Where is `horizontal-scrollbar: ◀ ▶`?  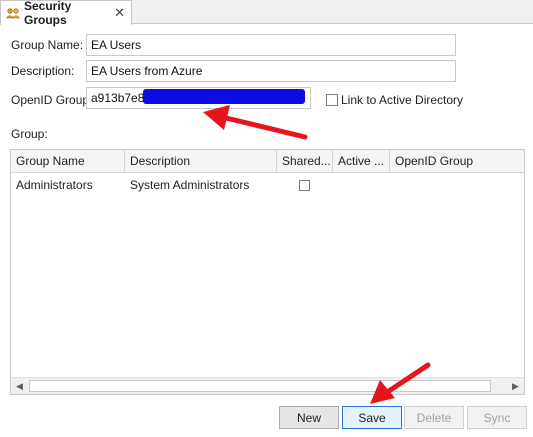
horizontal-scrollbar: ◀ ▶ is located at coordinates (267, 385).